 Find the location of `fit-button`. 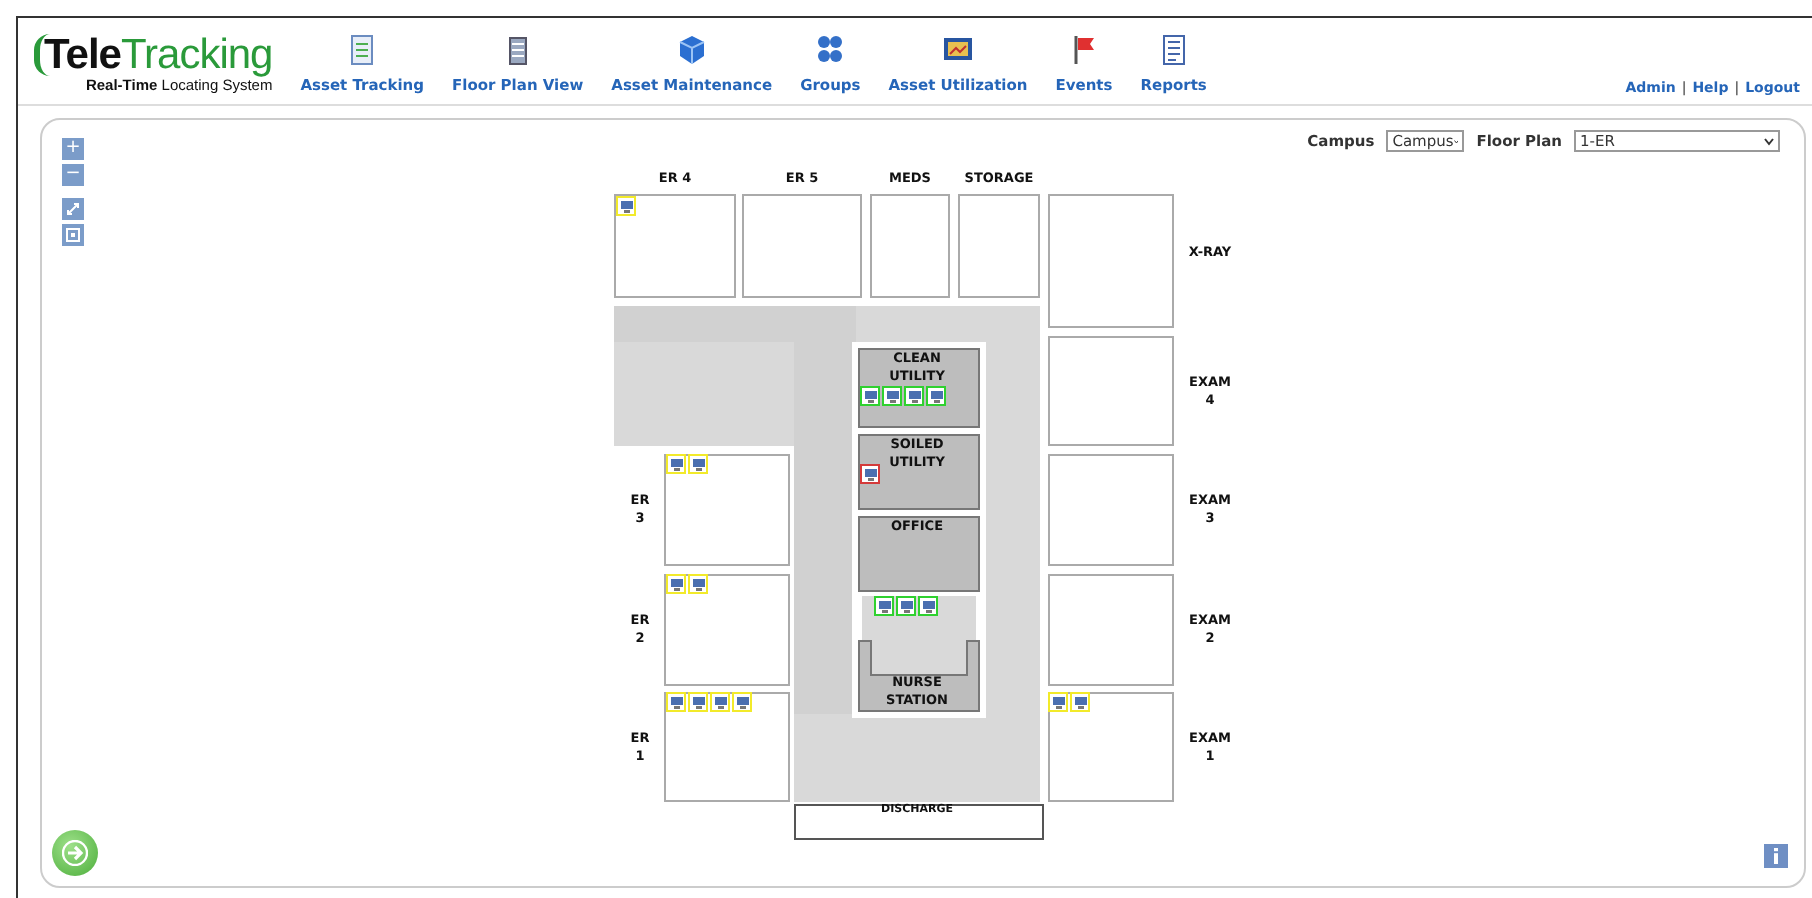

fit-button is located at coordinates (73, 235).